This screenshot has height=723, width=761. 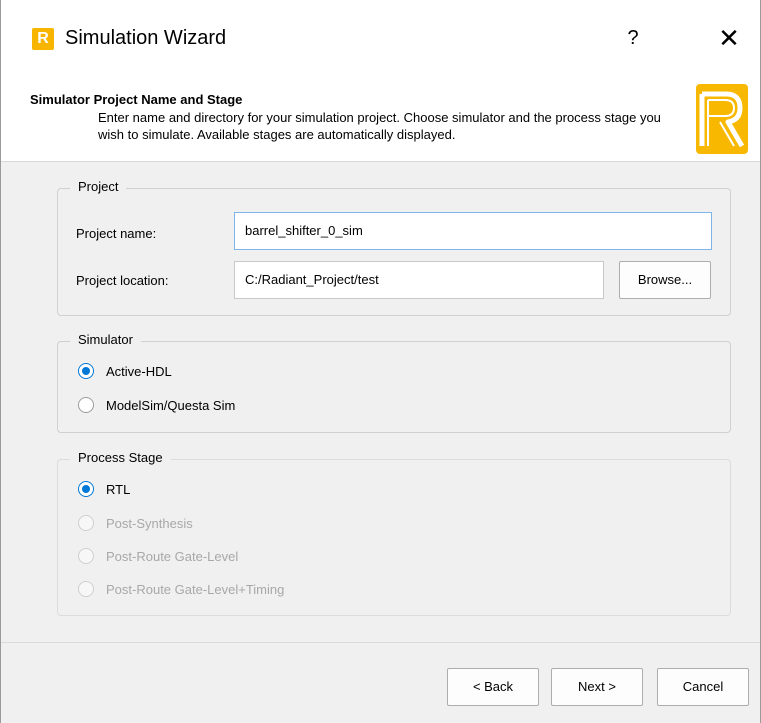 What do you see at coordinates (172, 556) in the screenshot?
I see `radio-label: Post-Route Gate-Level` at bounding box center [172, 556].